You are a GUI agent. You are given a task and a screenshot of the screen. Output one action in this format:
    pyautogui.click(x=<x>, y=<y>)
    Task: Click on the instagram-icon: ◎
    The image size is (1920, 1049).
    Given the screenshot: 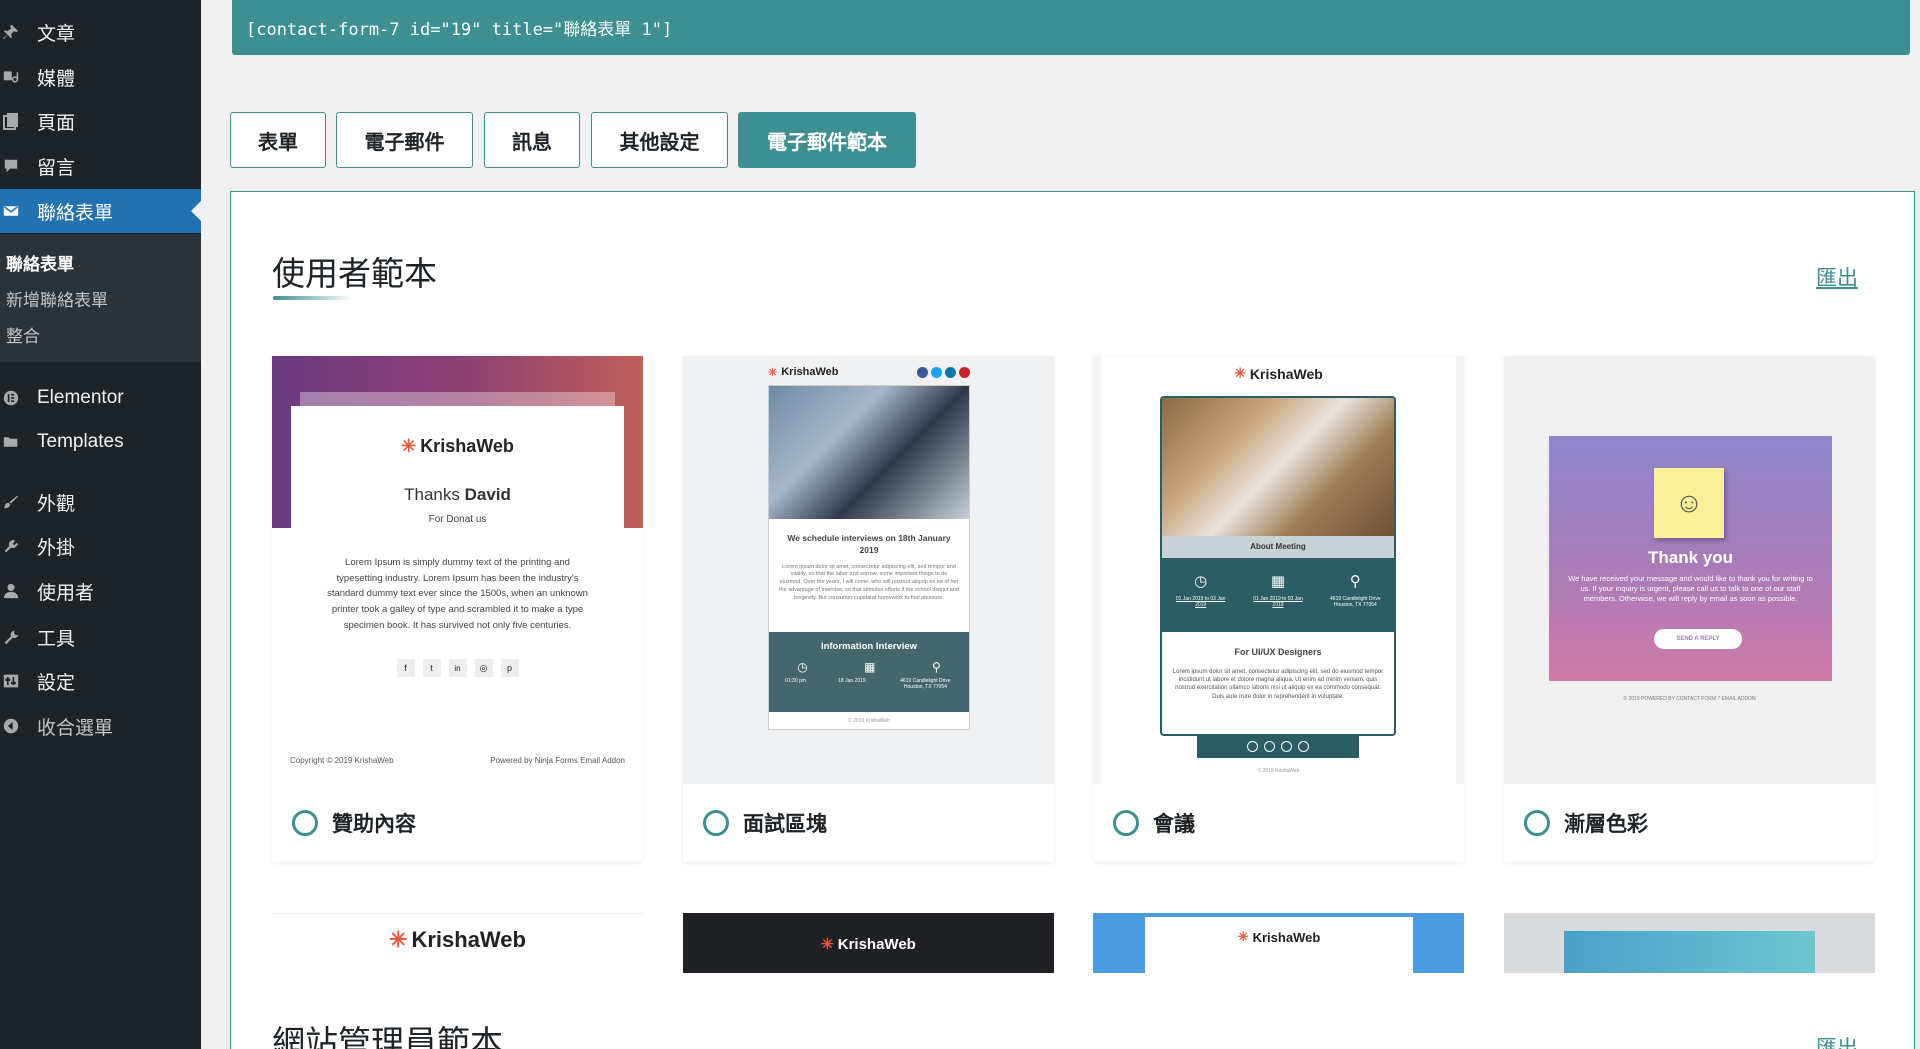 What is the action you would take?
    pyautogui.click(x=483, y=668)
    